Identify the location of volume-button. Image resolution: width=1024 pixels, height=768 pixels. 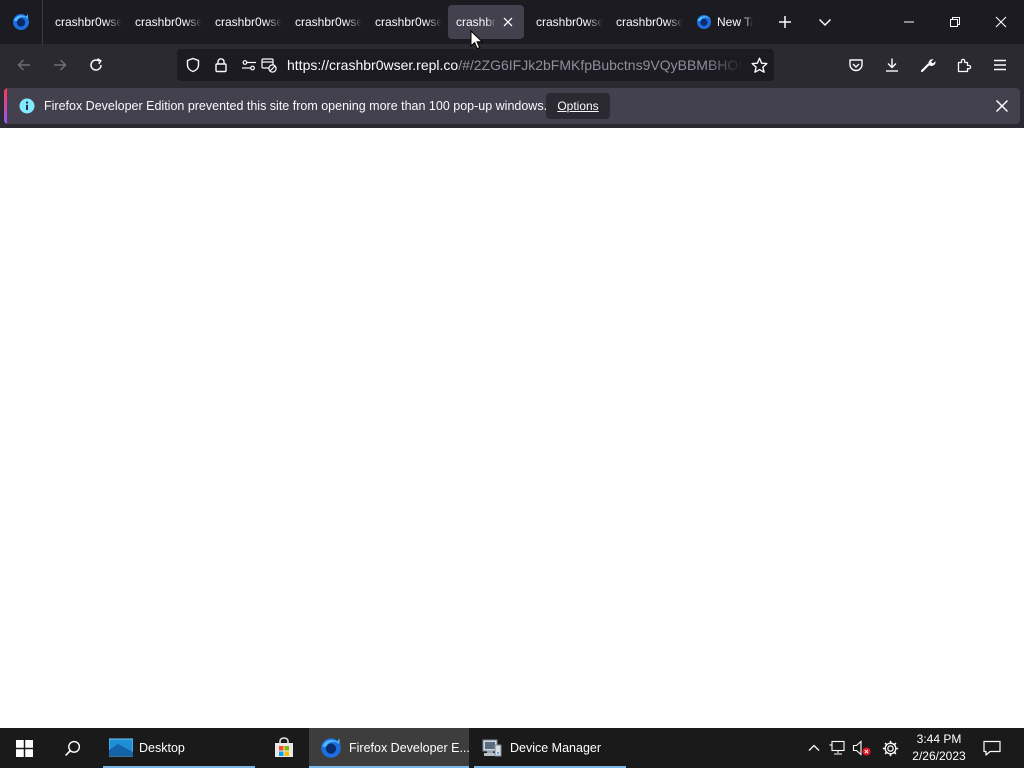
(862, 748).